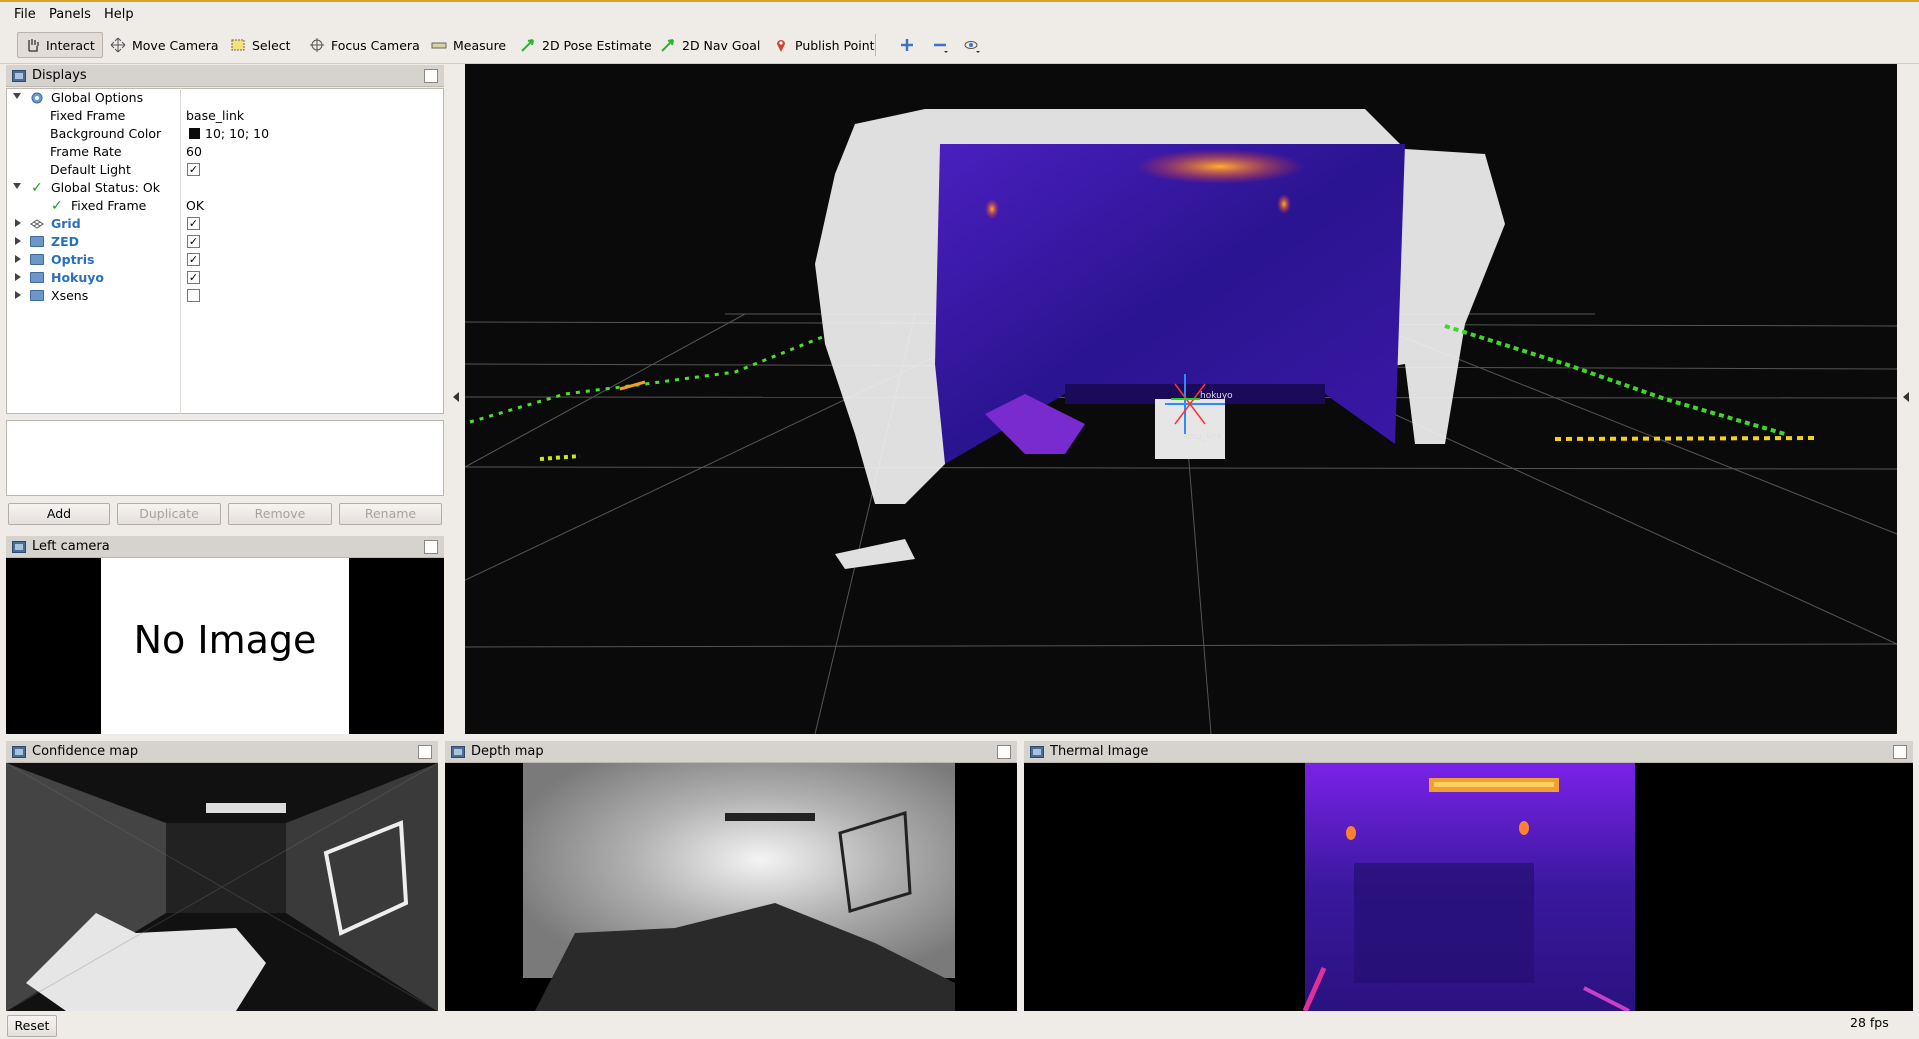 The image size is (1919, 1039). Describe the element at coordinates (169, 514) in the screenshot. I see `duplicate-button: Duplicate` at that location.